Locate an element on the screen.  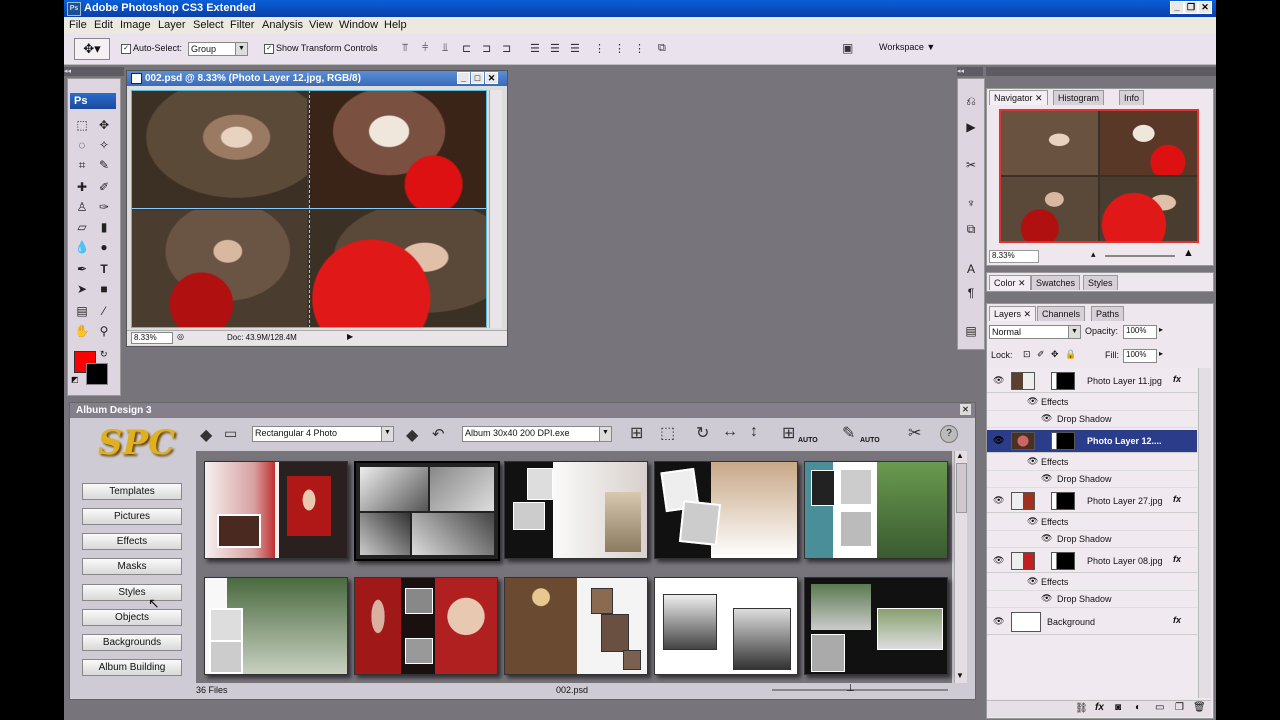
brush-tool-icon: ✐ is located at coordinates (104, 187).